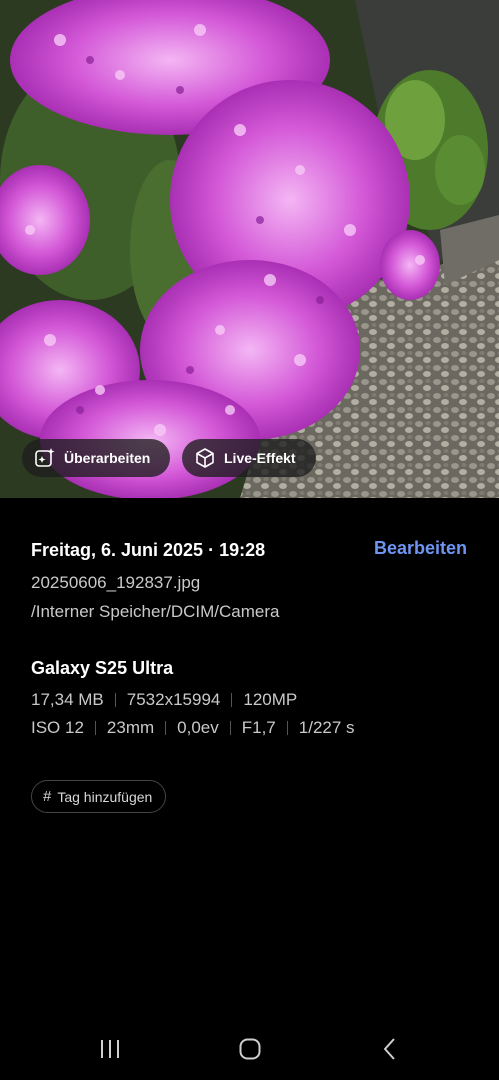 The width and height of the screenshot is (499, 1080). I want to click on enhance-chip-label: Überarbeiten, so click(107, 458).